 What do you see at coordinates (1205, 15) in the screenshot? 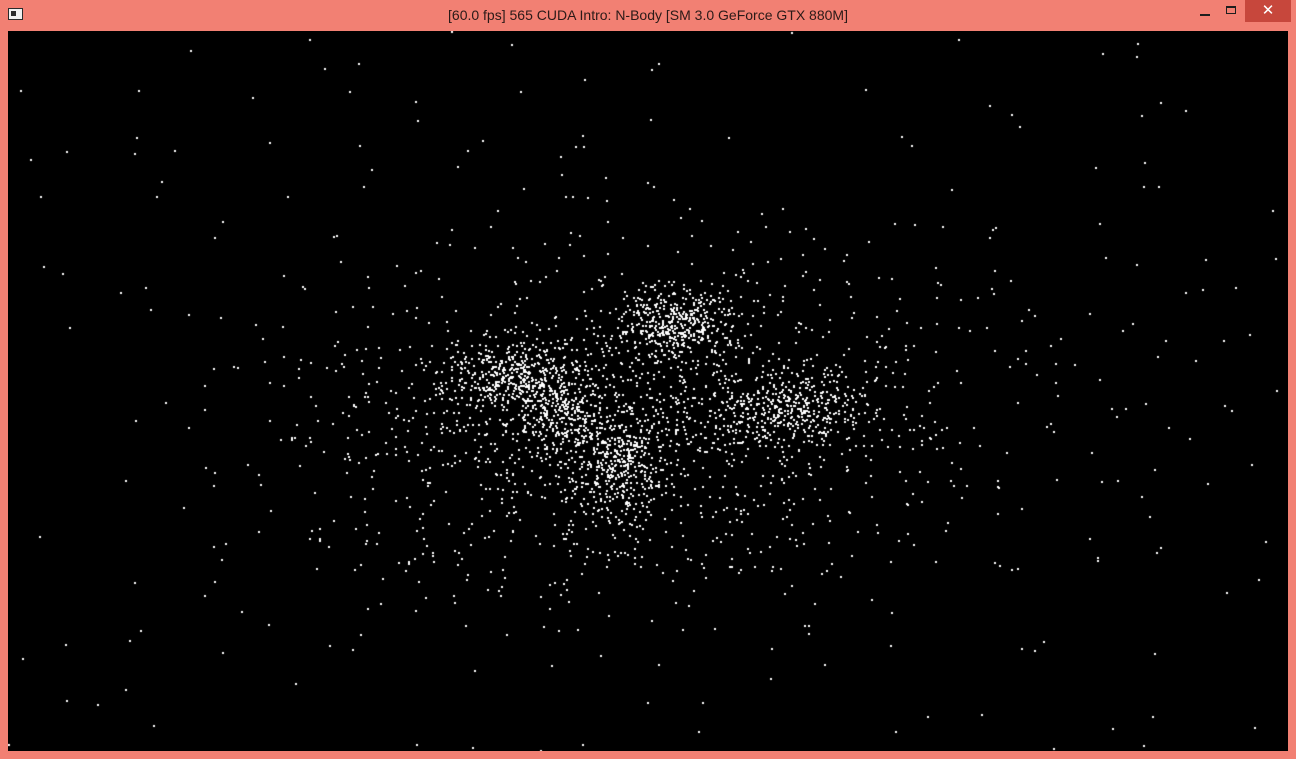
I see `minimize-icon` at bounding box center [1205, 15].